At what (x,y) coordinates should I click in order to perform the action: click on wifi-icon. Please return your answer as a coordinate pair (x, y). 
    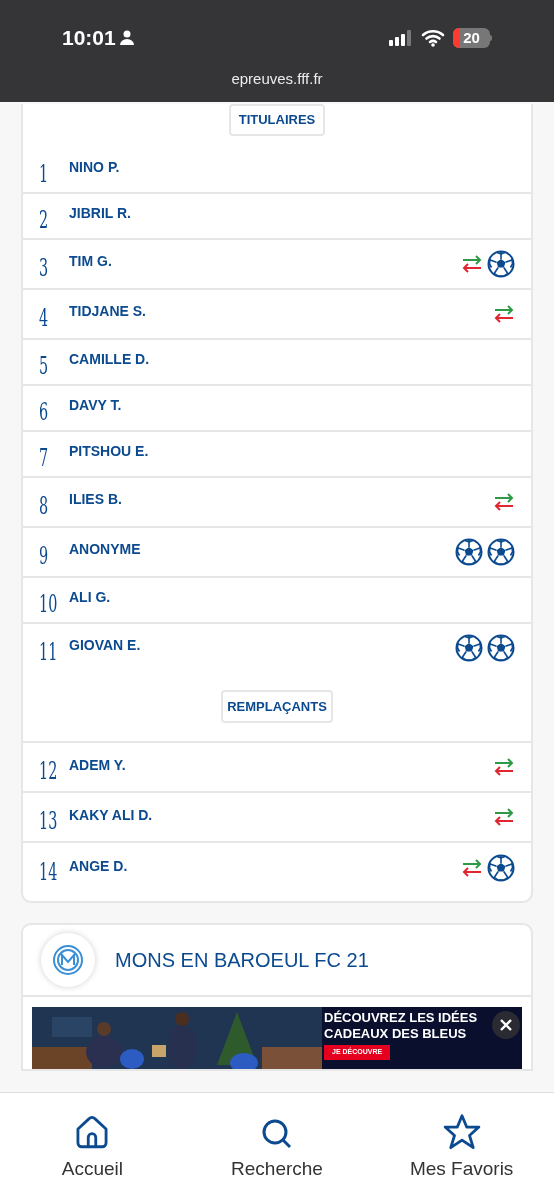
    Looking at the image, I should click on (433, 37).